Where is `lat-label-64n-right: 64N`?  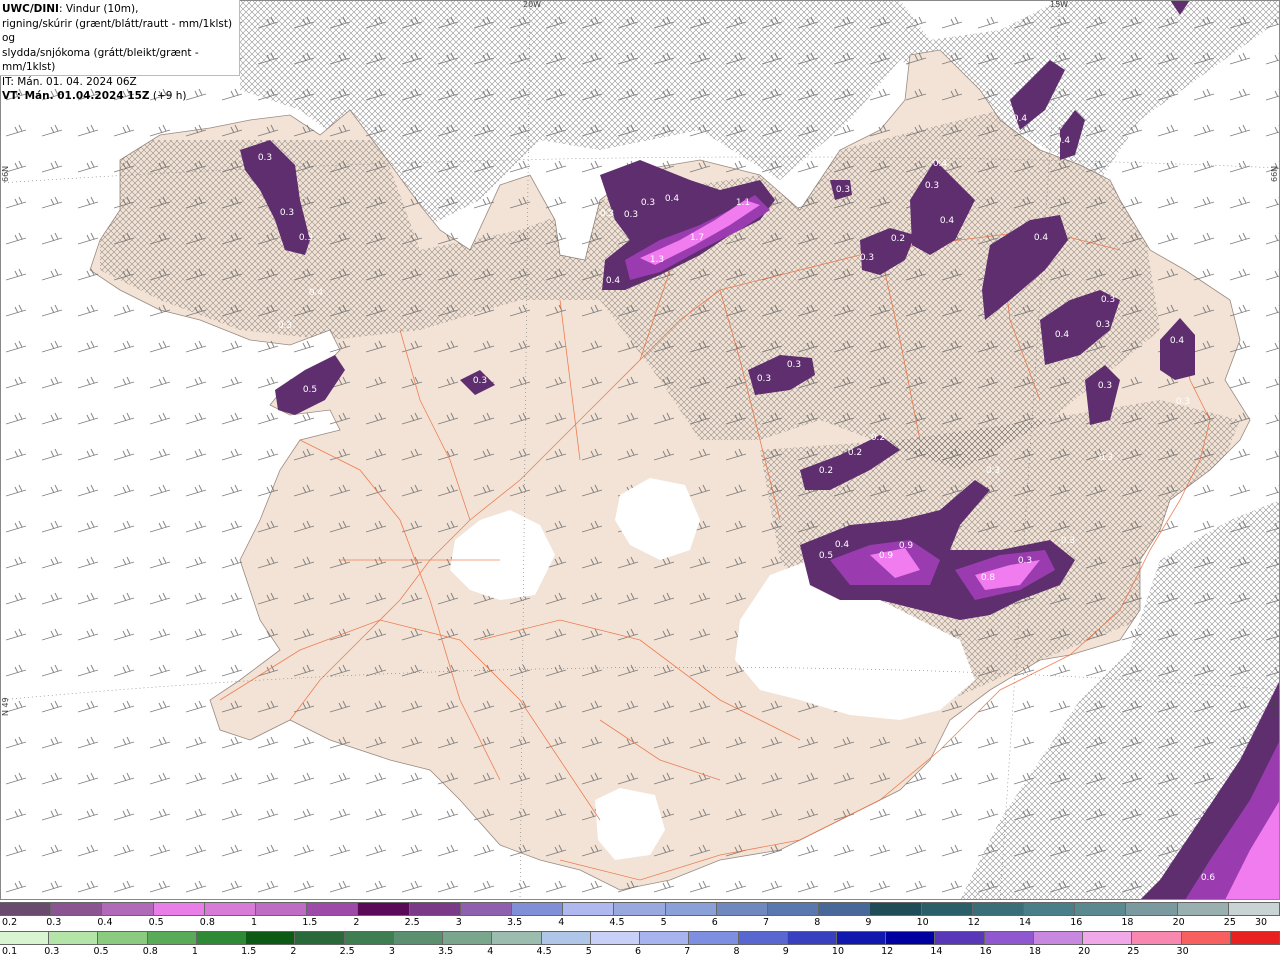
lat-label-64n-right: 64N is located at coordinates (1274, 707).